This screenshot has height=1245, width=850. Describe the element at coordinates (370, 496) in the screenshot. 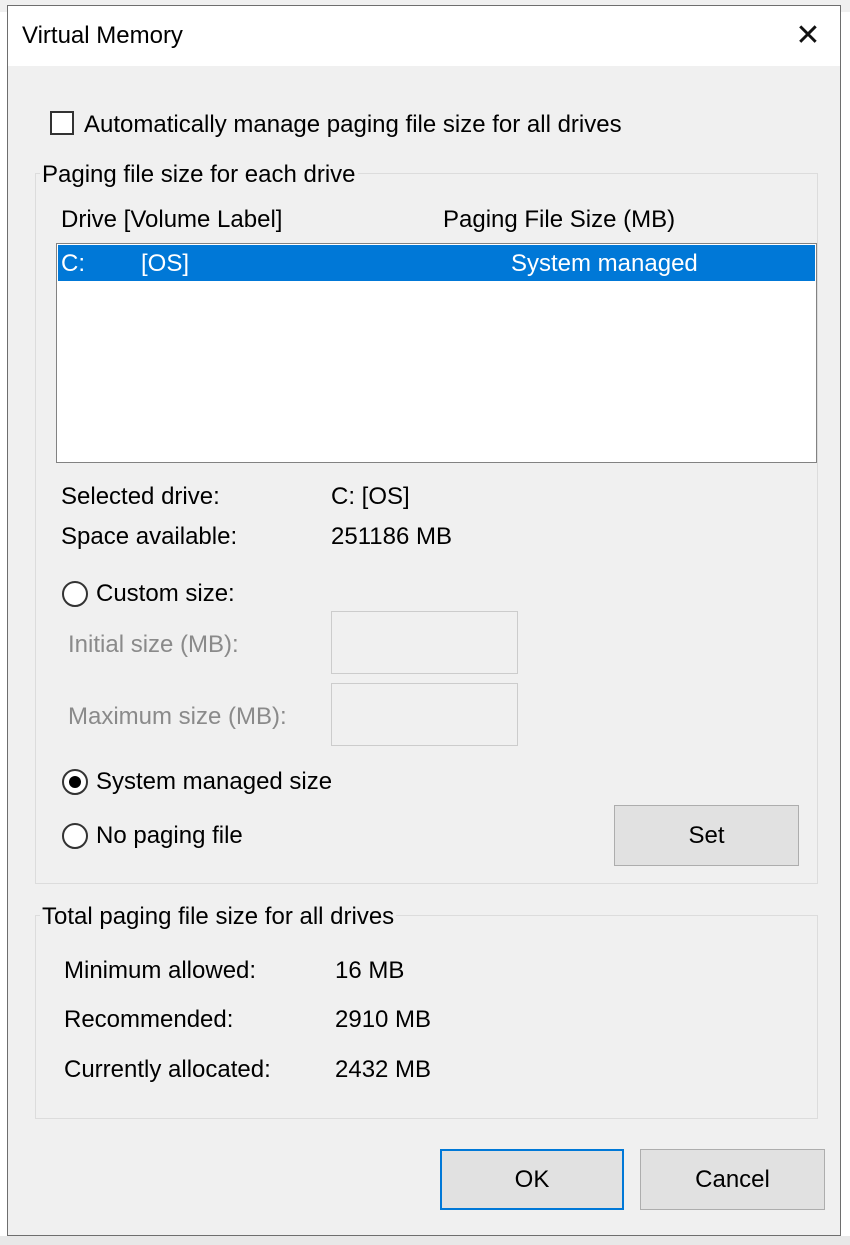

I see `selected-drive-value: C: [OS]` at that location.